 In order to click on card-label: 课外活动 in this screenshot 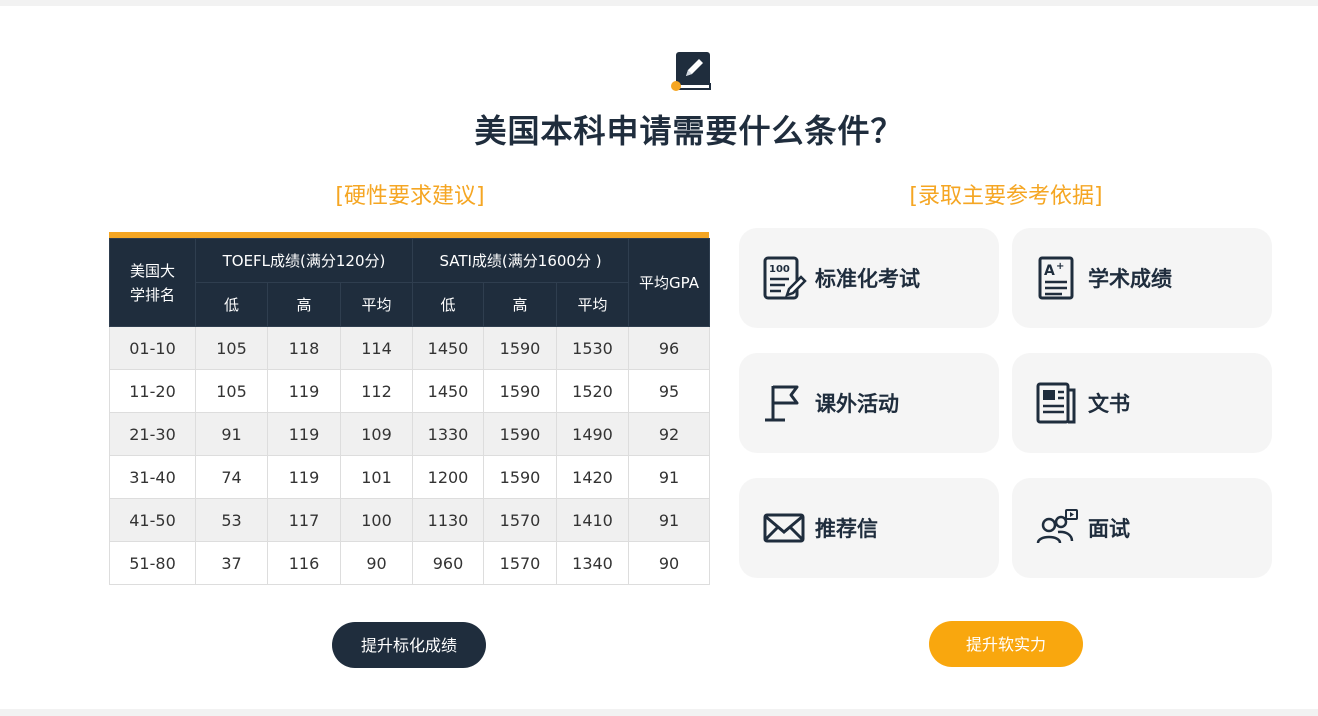, I will do `click(857, 404)`.